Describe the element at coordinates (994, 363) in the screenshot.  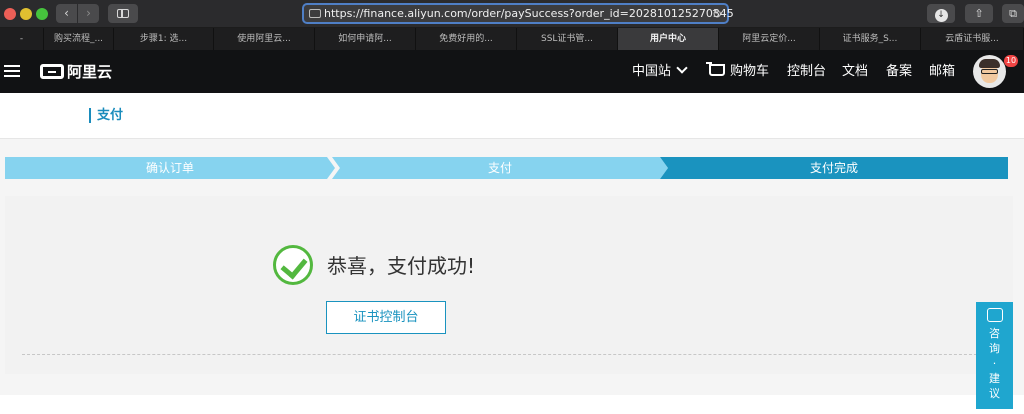
I see `consult-suggest-label: 咨询·建议` at that location.